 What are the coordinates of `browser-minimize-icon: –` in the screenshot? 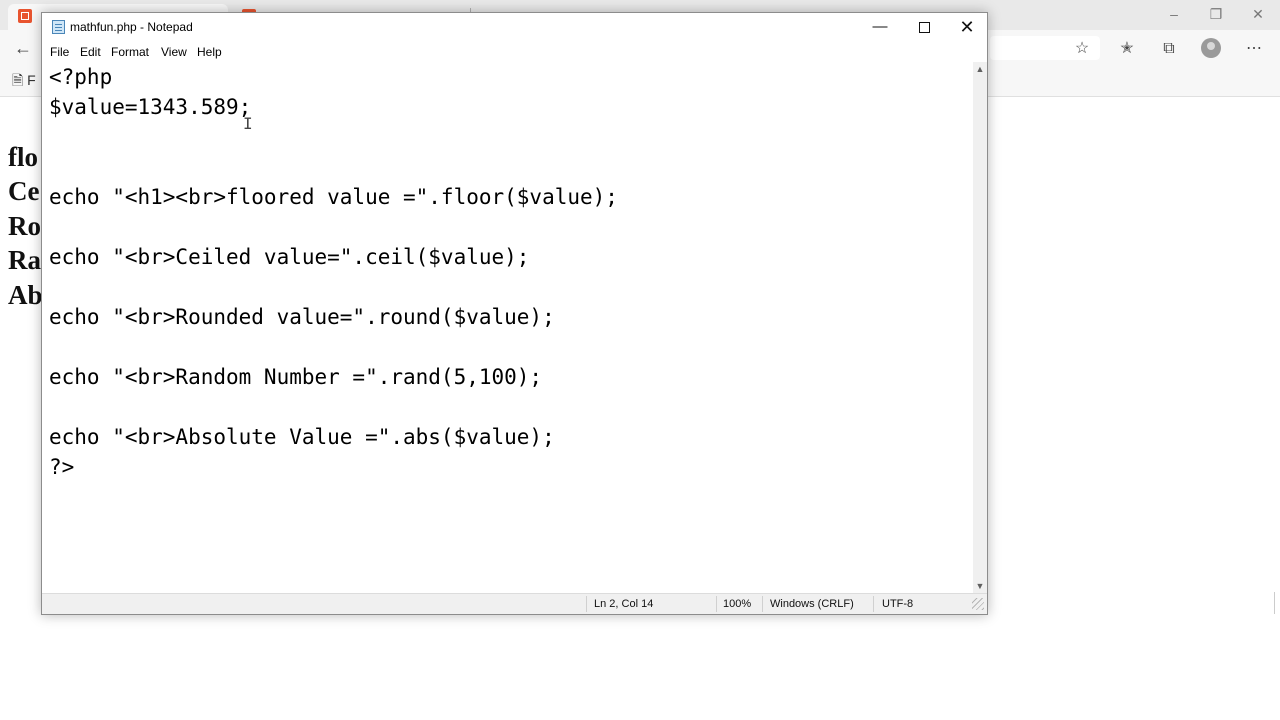 It's located at (1174, 15).